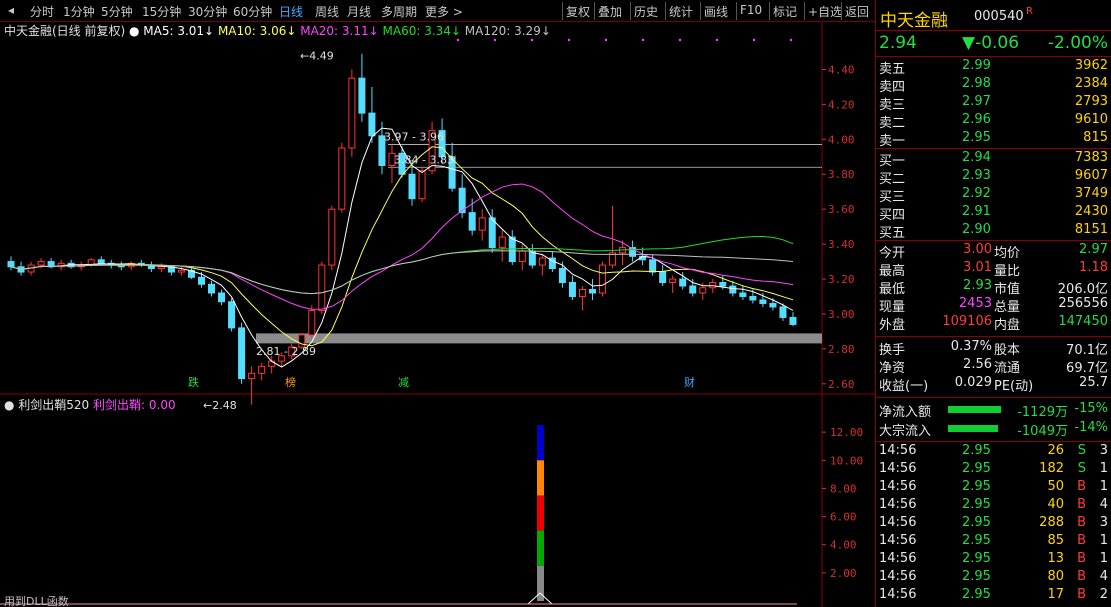  I want to click on price-change: ▼-0.06, so click(991, 43).